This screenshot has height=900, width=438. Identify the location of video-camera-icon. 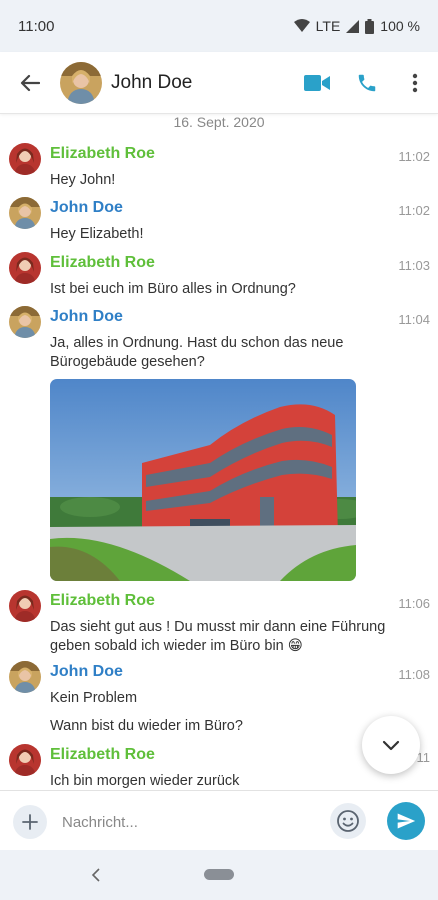
(317, 82).